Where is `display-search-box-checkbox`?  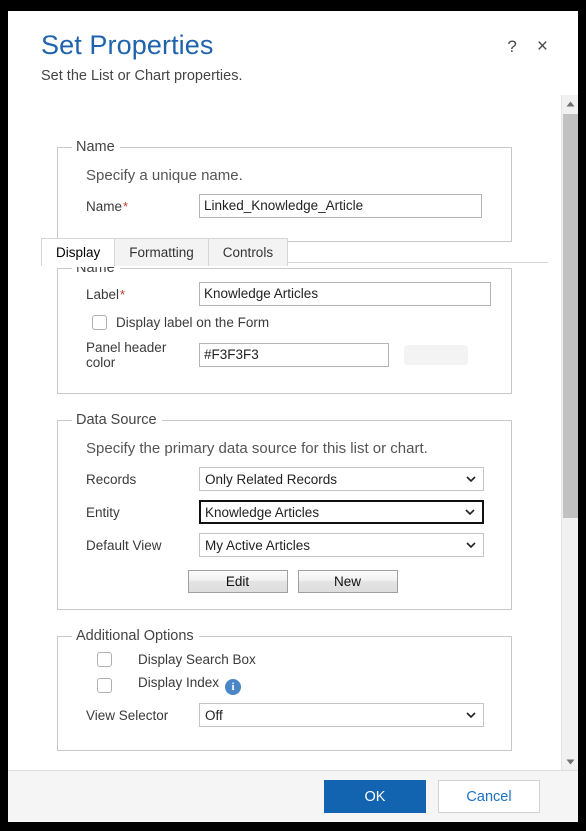
display-search-box-checkbox is located at coordinates (104, 659).